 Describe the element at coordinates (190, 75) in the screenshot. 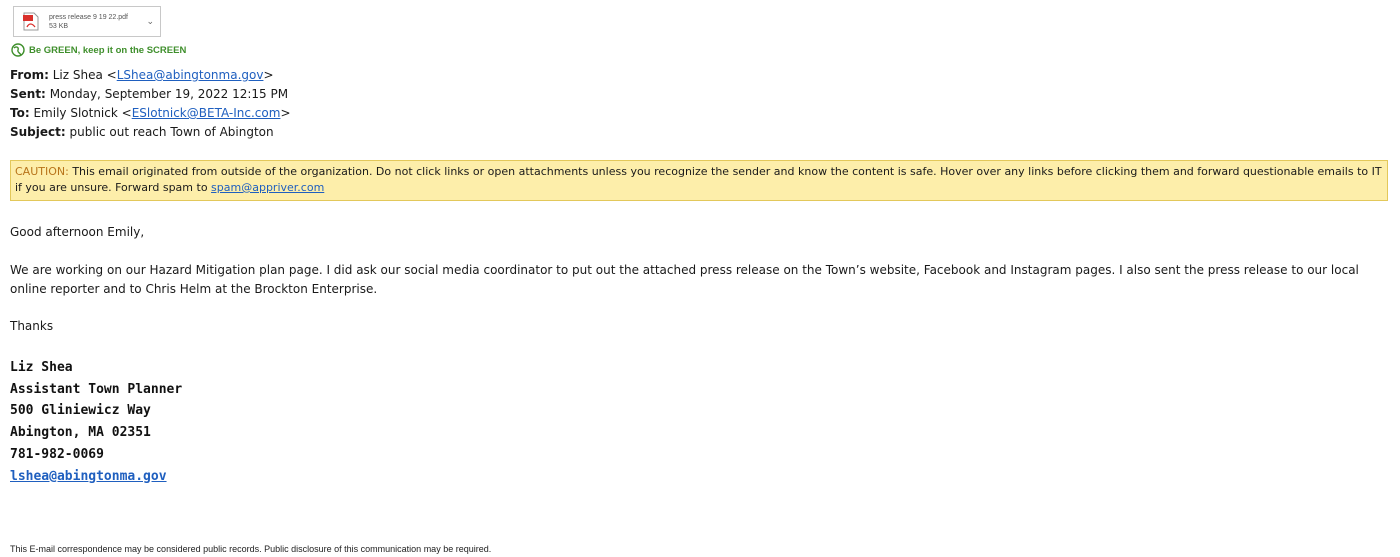

I see `from-email-link: LShea@abingtonma.gov` at that location.